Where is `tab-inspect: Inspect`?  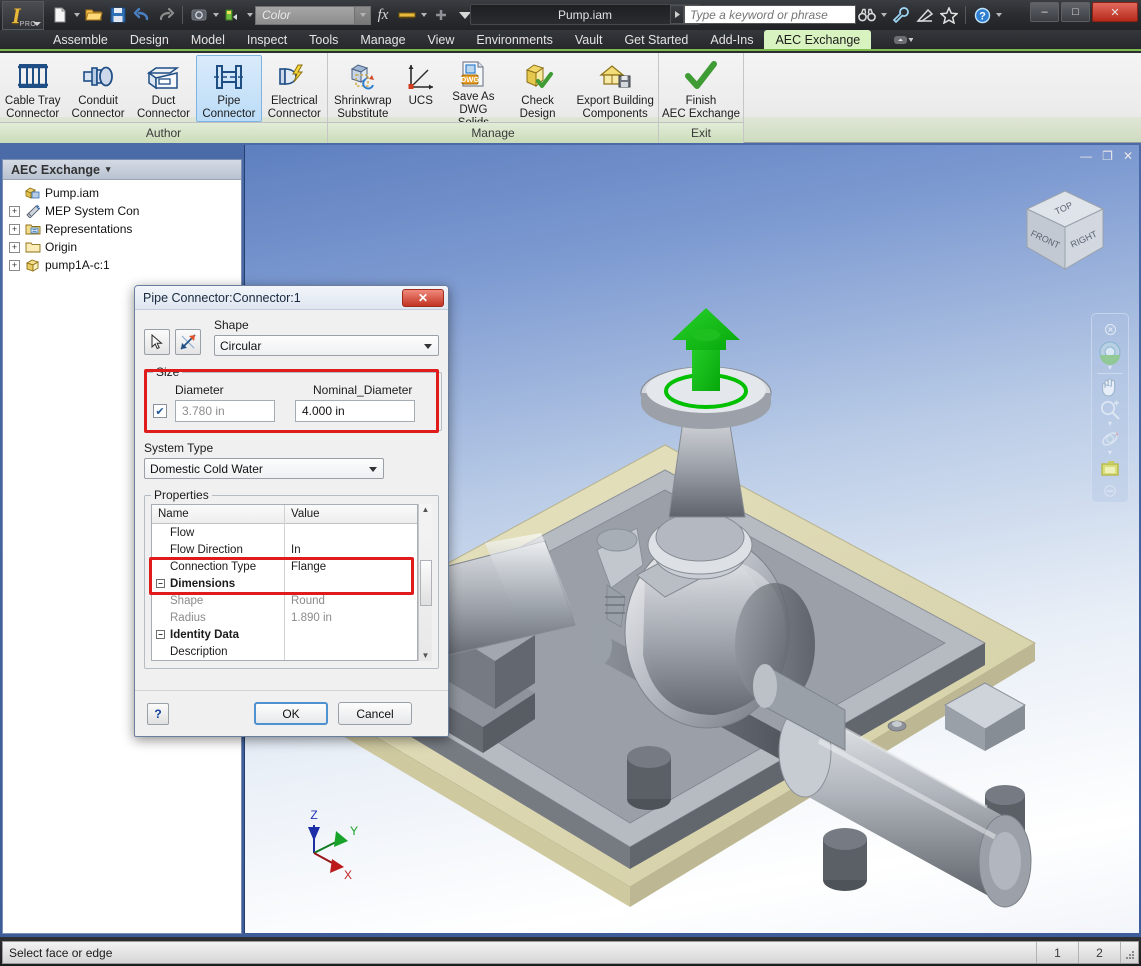 tab-inspect: Inspect is located at coordinates (267, 39).